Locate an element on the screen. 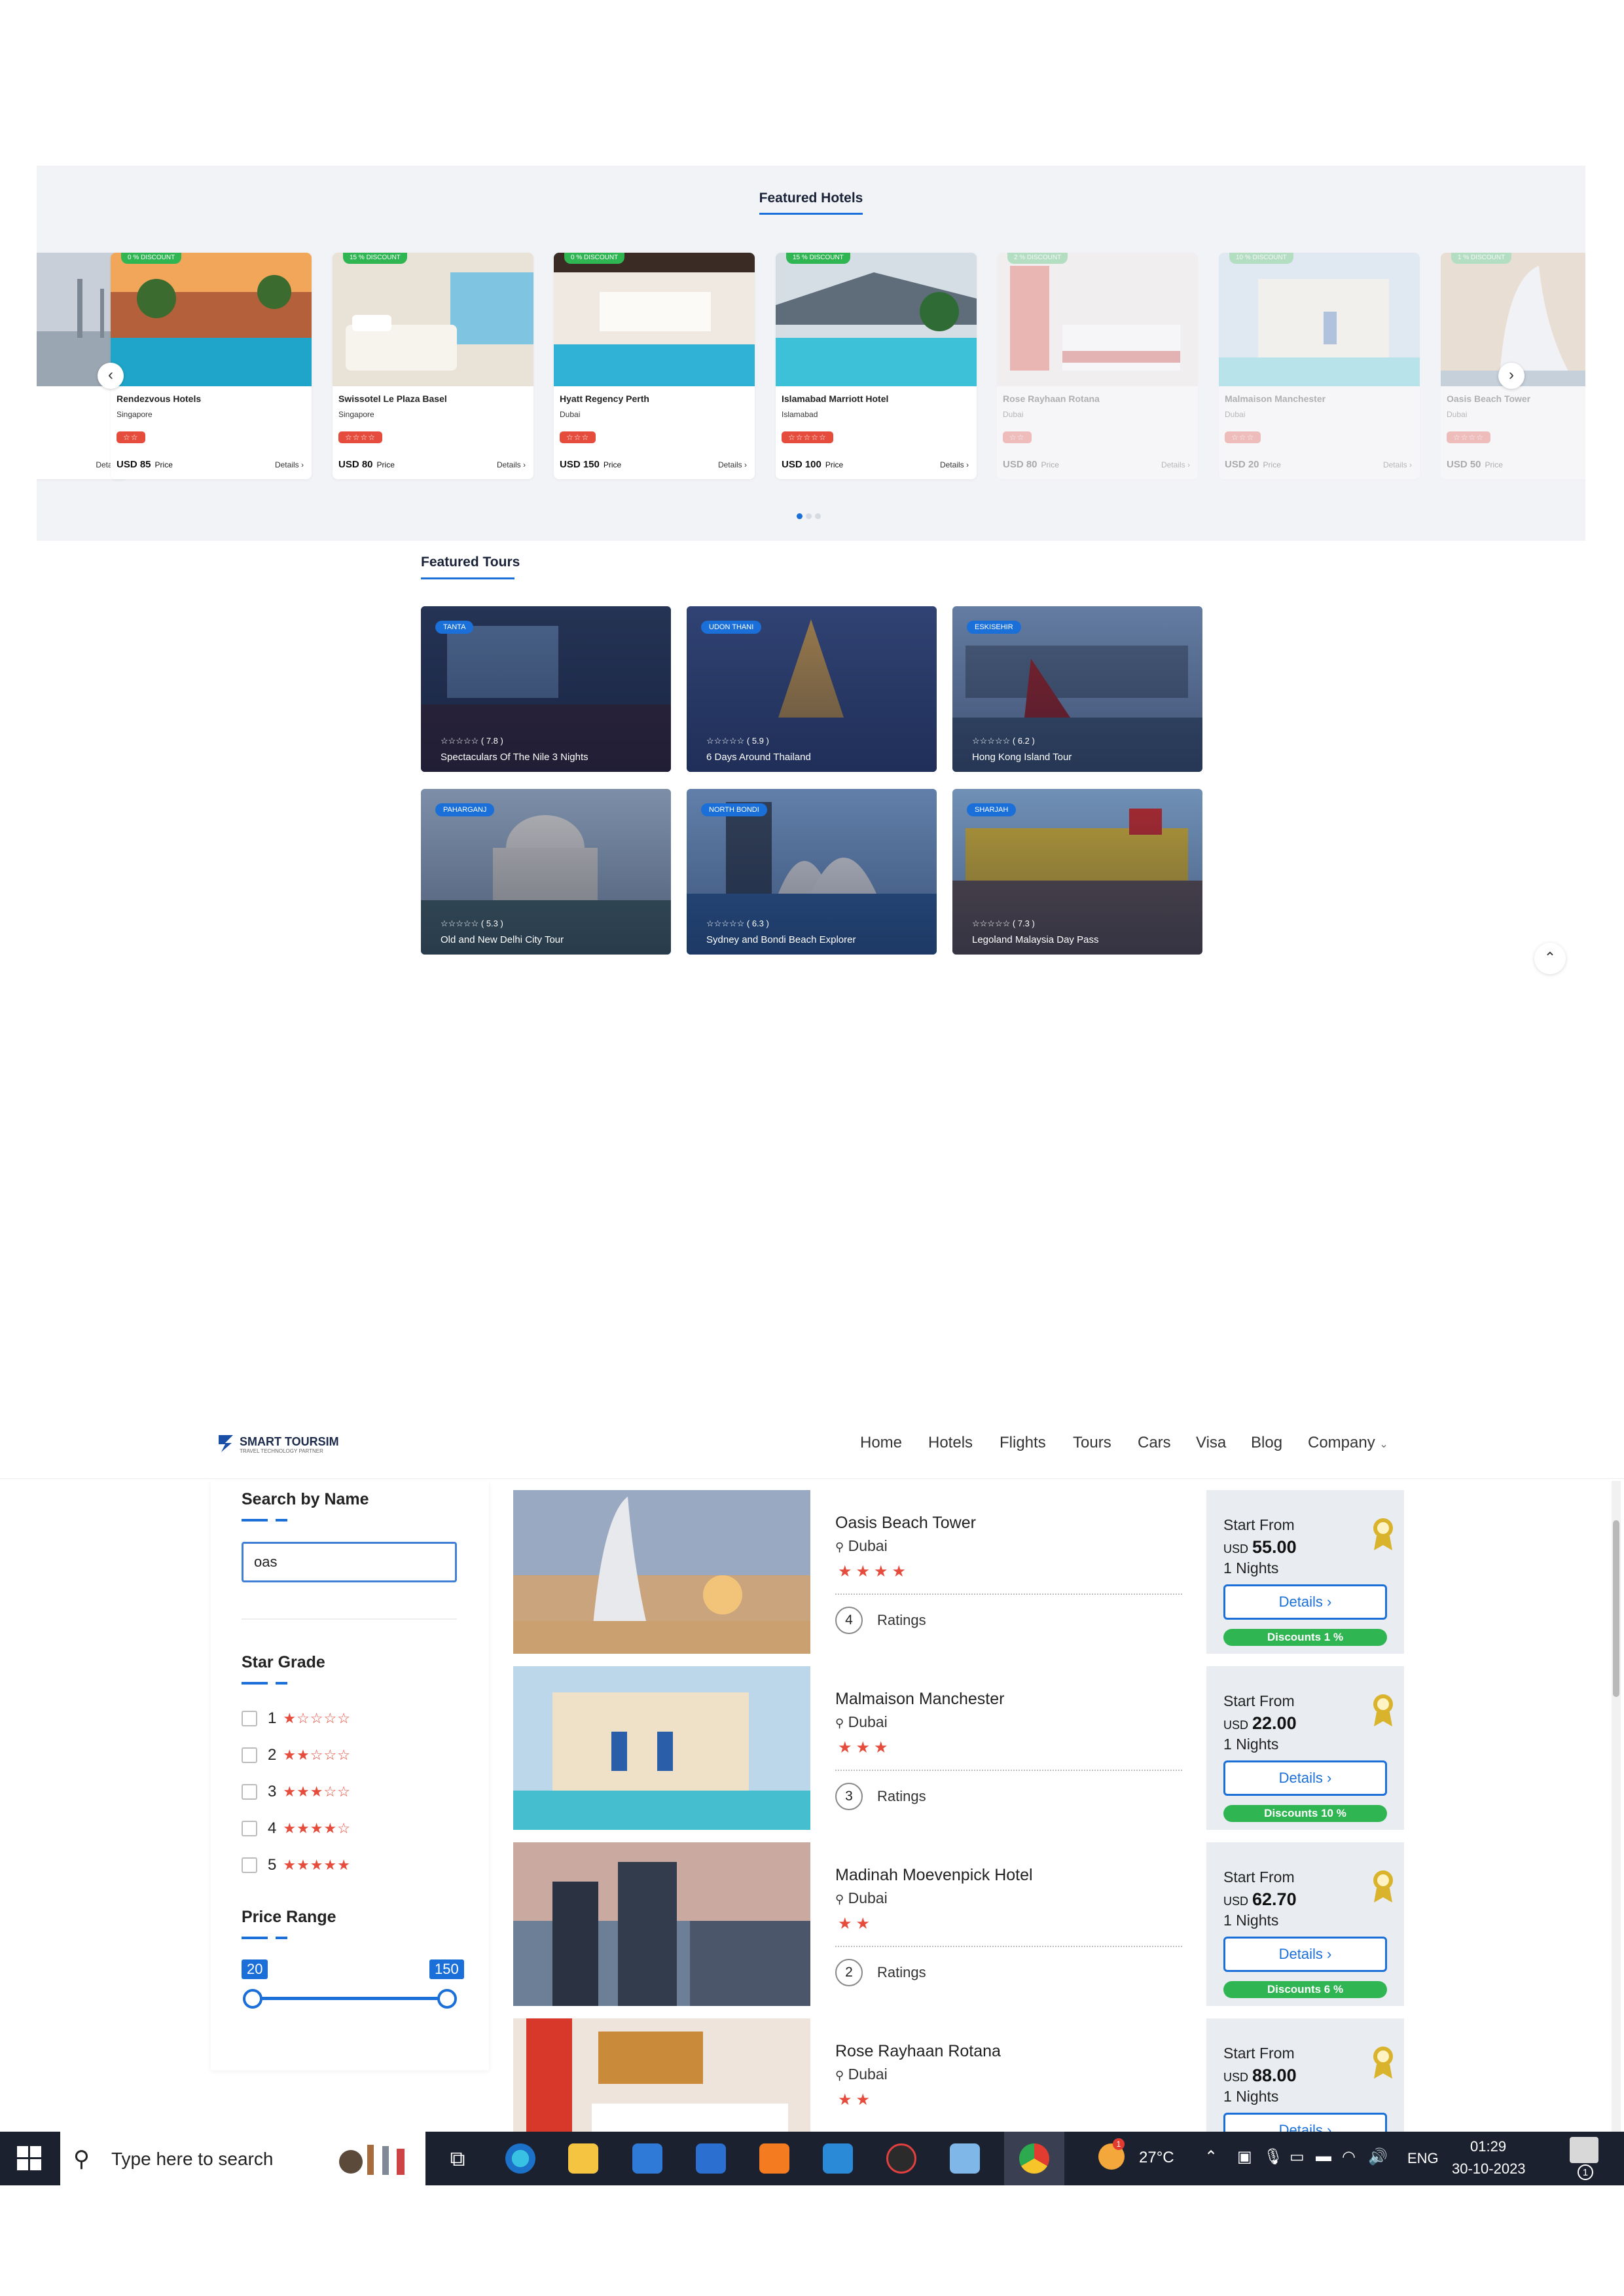  star-filter-option: 5 ★★★★★ is located at coordinates (296, 1865).